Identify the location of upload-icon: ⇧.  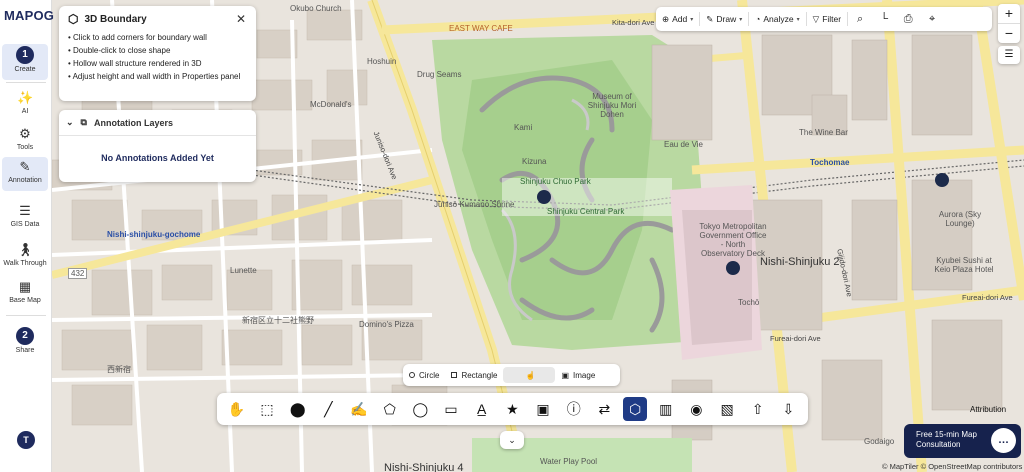
(758, 409).